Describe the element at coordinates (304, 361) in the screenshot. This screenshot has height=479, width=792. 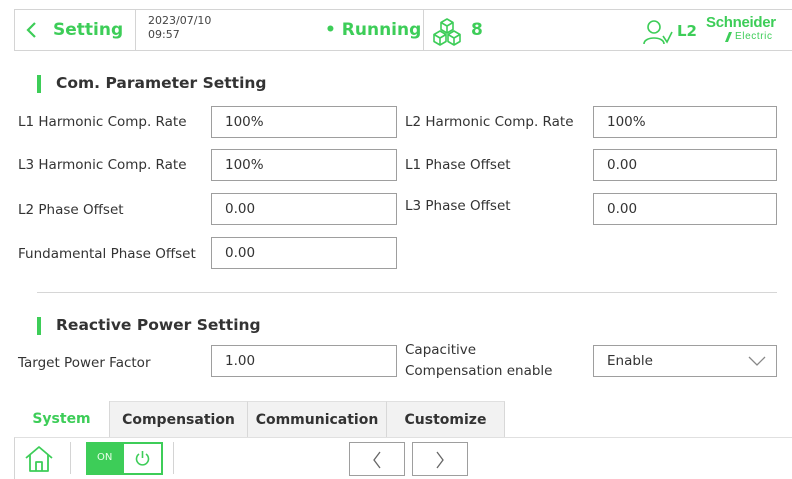
I see `target-power-factor-field: 1.00` at that location.